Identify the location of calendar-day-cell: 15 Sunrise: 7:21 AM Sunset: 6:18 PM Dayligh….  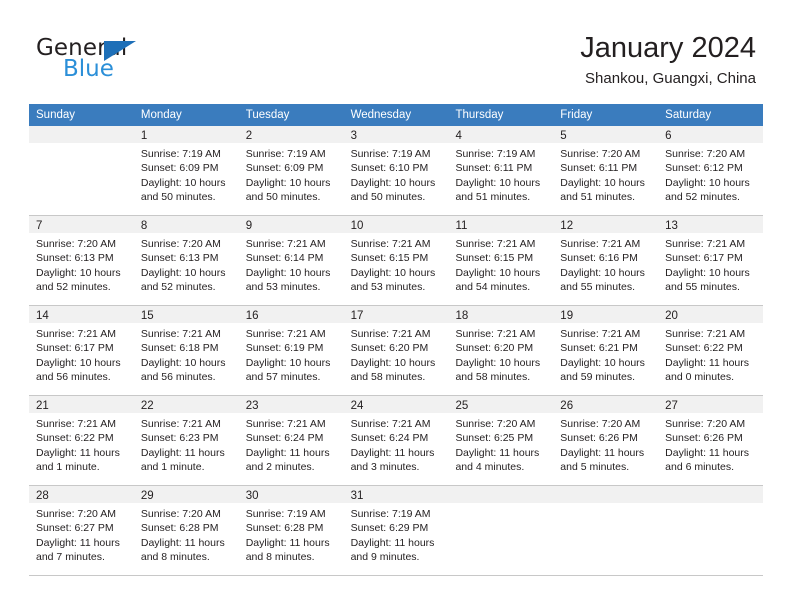
(186, 350).